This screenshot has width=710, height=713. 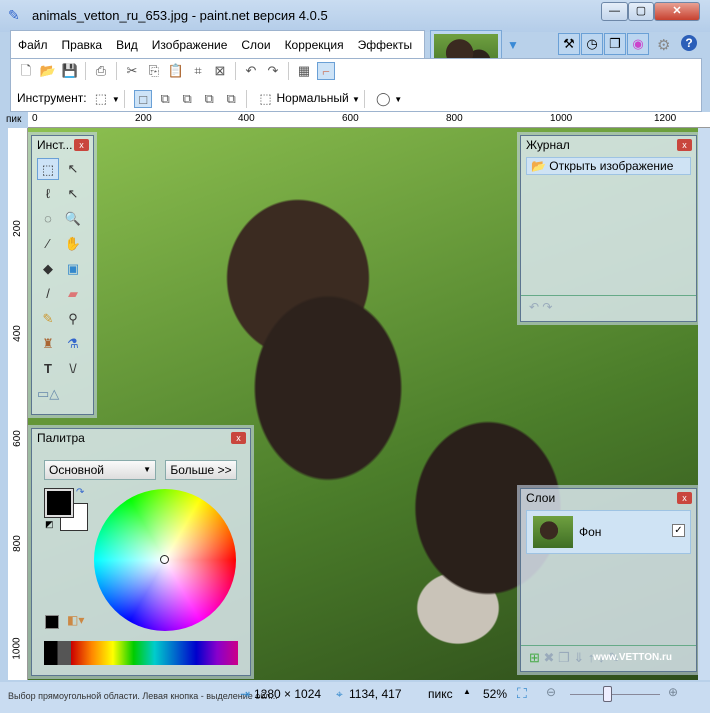 What do you see at coordinates (70, 71) in the screenshot?
I see `save-icon: 💾` at bounding box center [70, 71].